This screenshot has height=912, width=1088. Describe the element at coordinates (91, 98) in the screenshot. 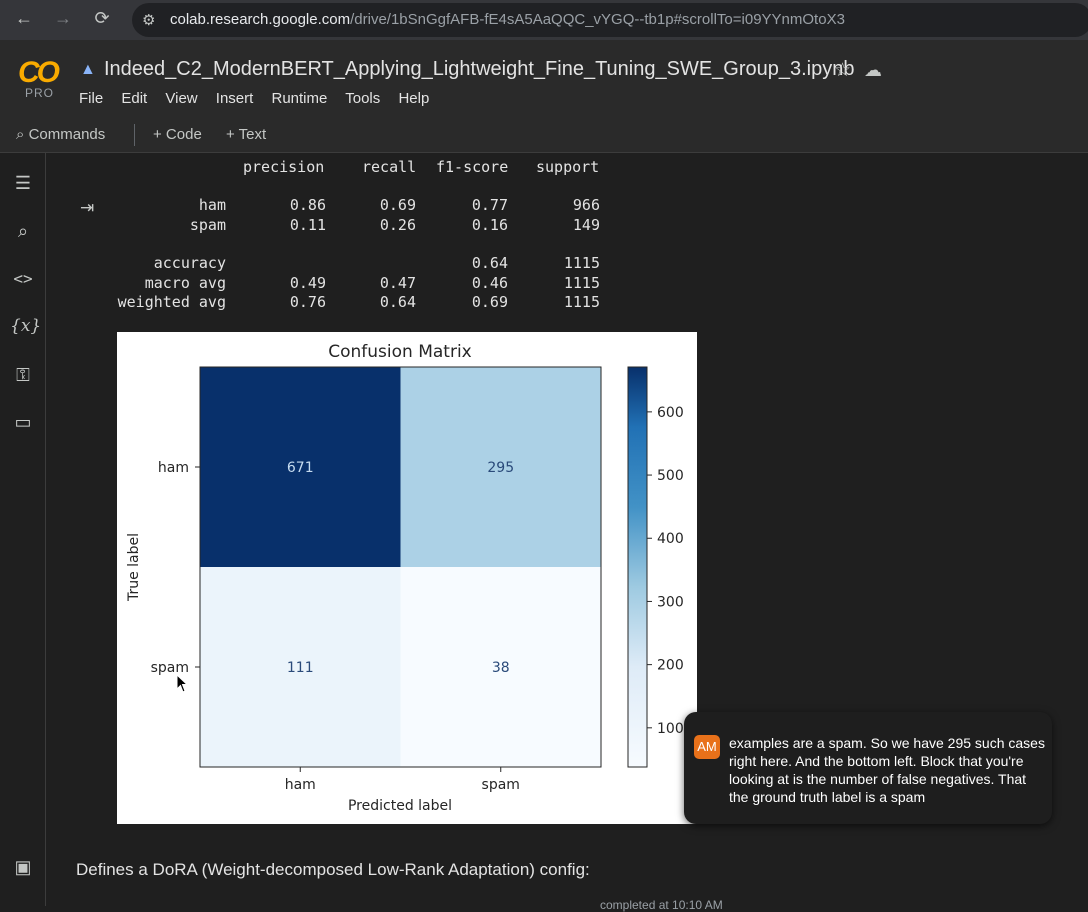

I see `menu-file: File` at that location.